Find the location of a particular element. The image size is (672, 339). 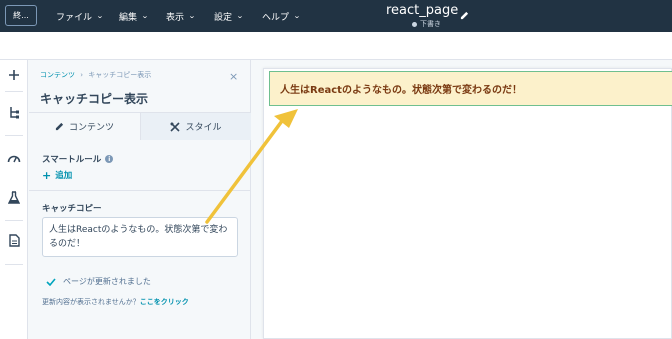

menu-edit: 編集 ⌄ is located at coordinates (134, 16).